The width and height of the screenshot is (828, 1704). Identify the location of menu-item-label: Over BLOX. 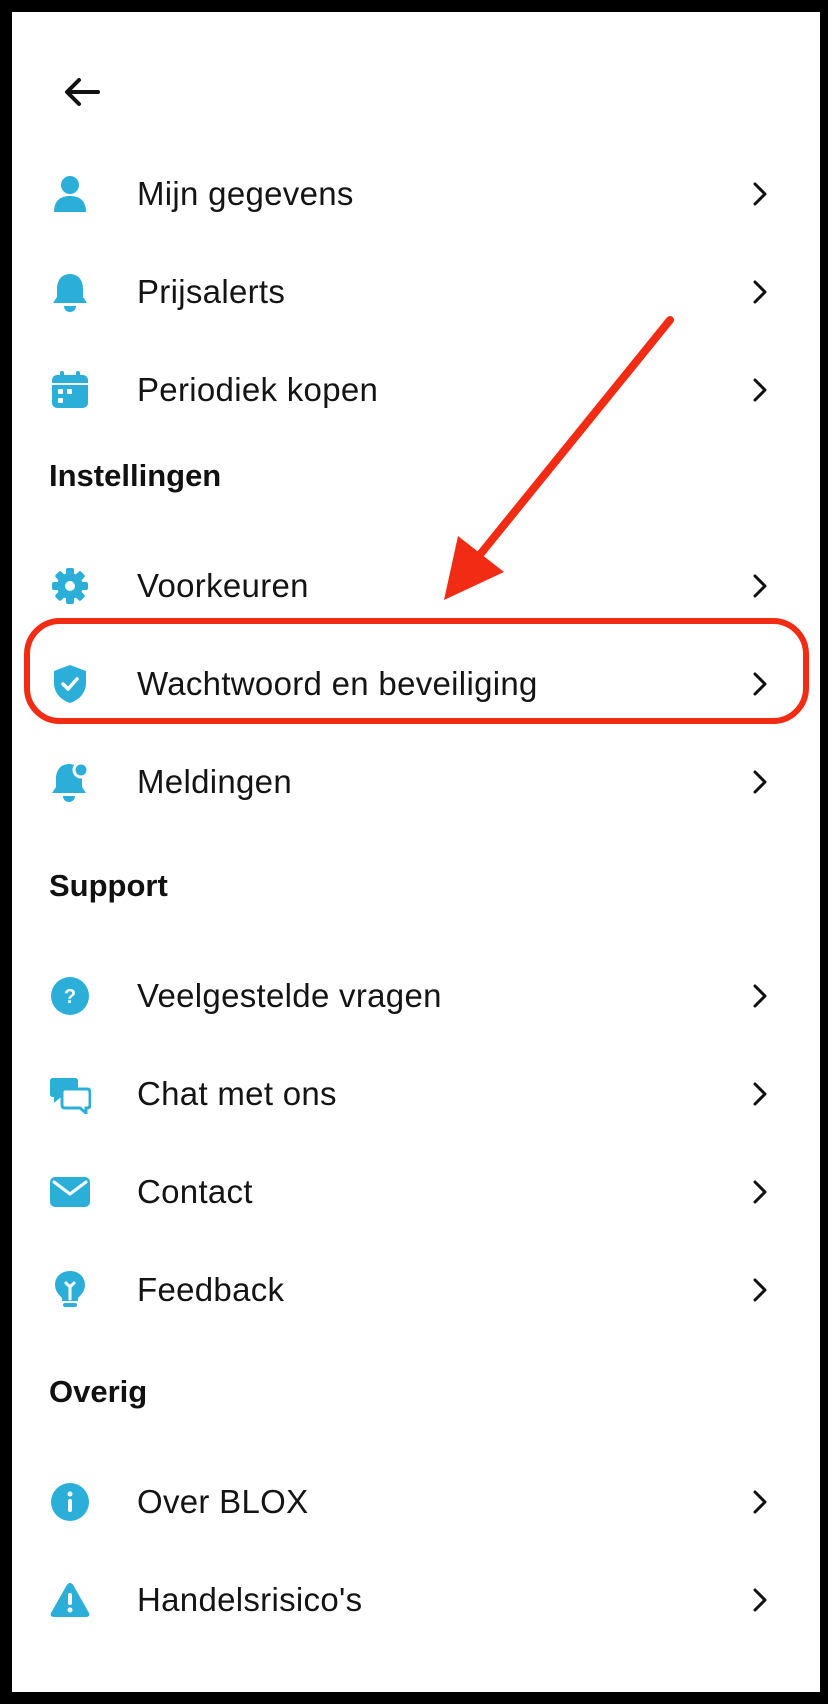
(223, 1501).